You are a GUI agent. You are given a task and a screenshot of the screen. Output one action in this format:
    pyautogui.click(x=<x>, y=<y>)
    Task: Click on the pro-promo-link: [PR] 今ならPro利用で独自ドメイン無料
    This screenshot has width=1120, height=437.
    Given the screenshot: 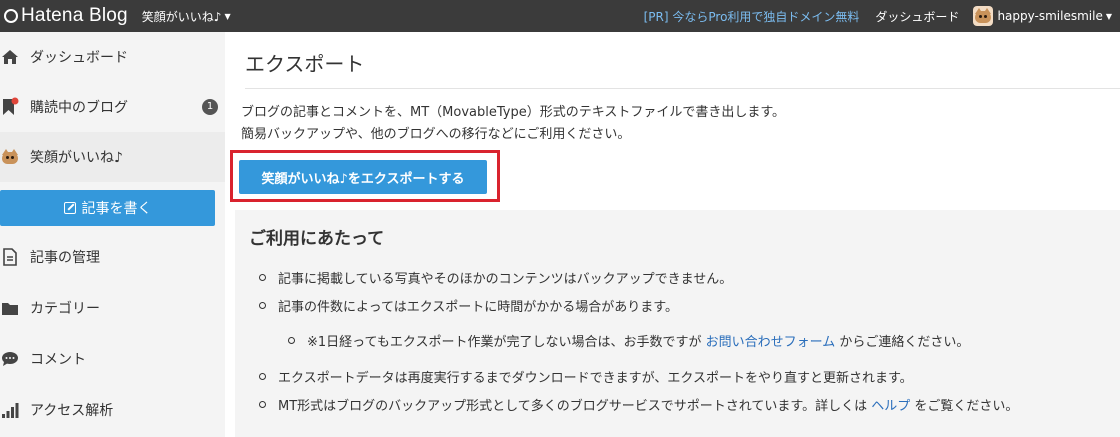 What is the action you would take?
    pyautogui.click(x=752, y=16)
    